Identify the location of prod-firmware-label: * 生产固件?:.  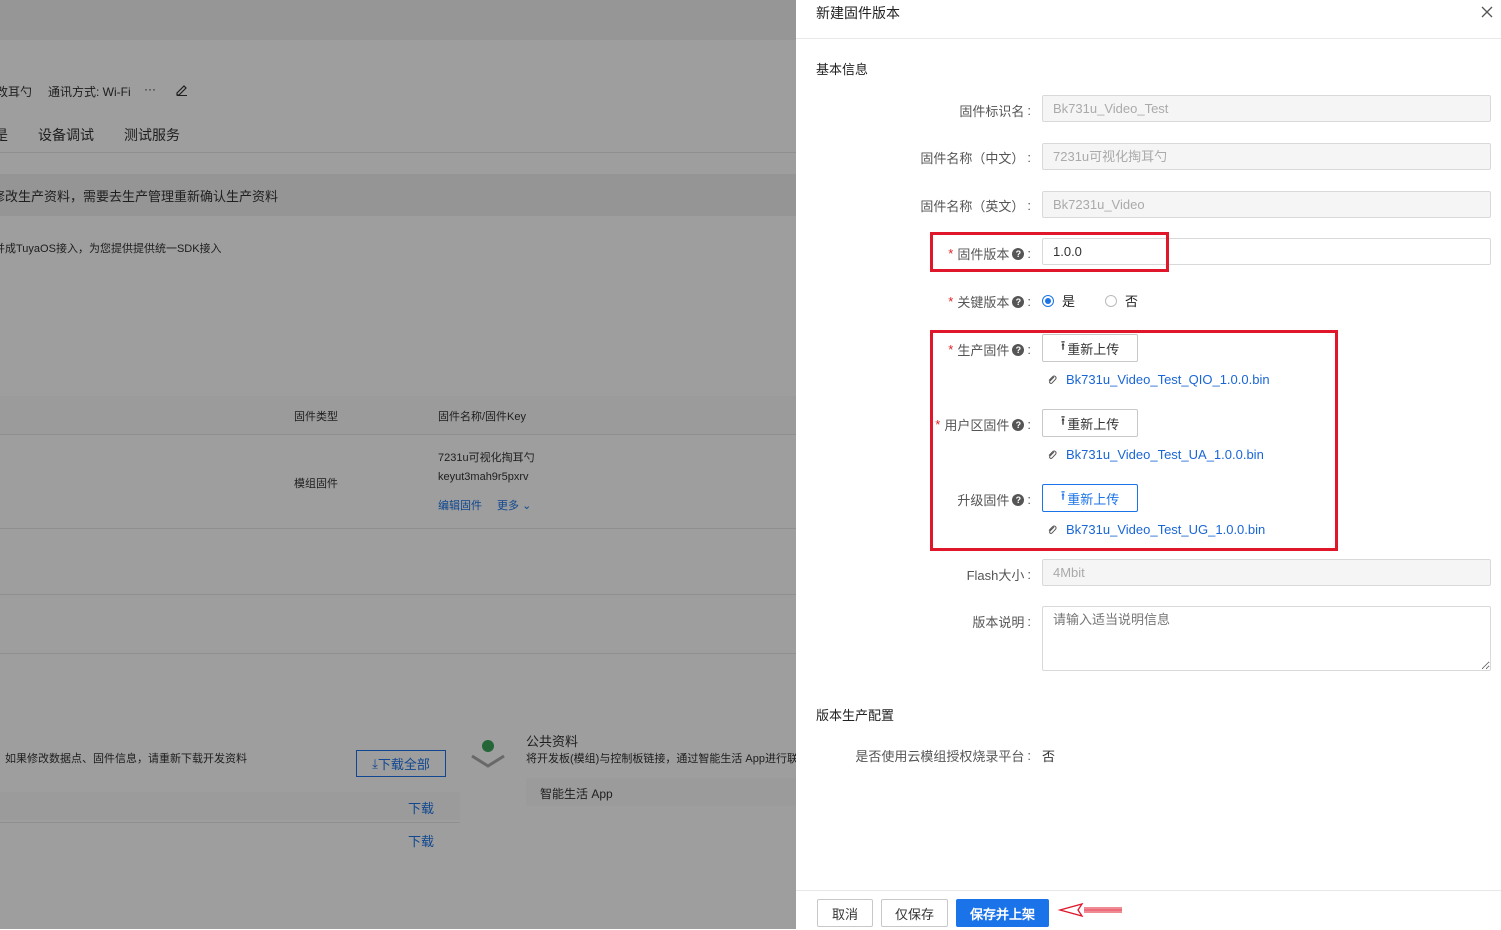
(989, 350).